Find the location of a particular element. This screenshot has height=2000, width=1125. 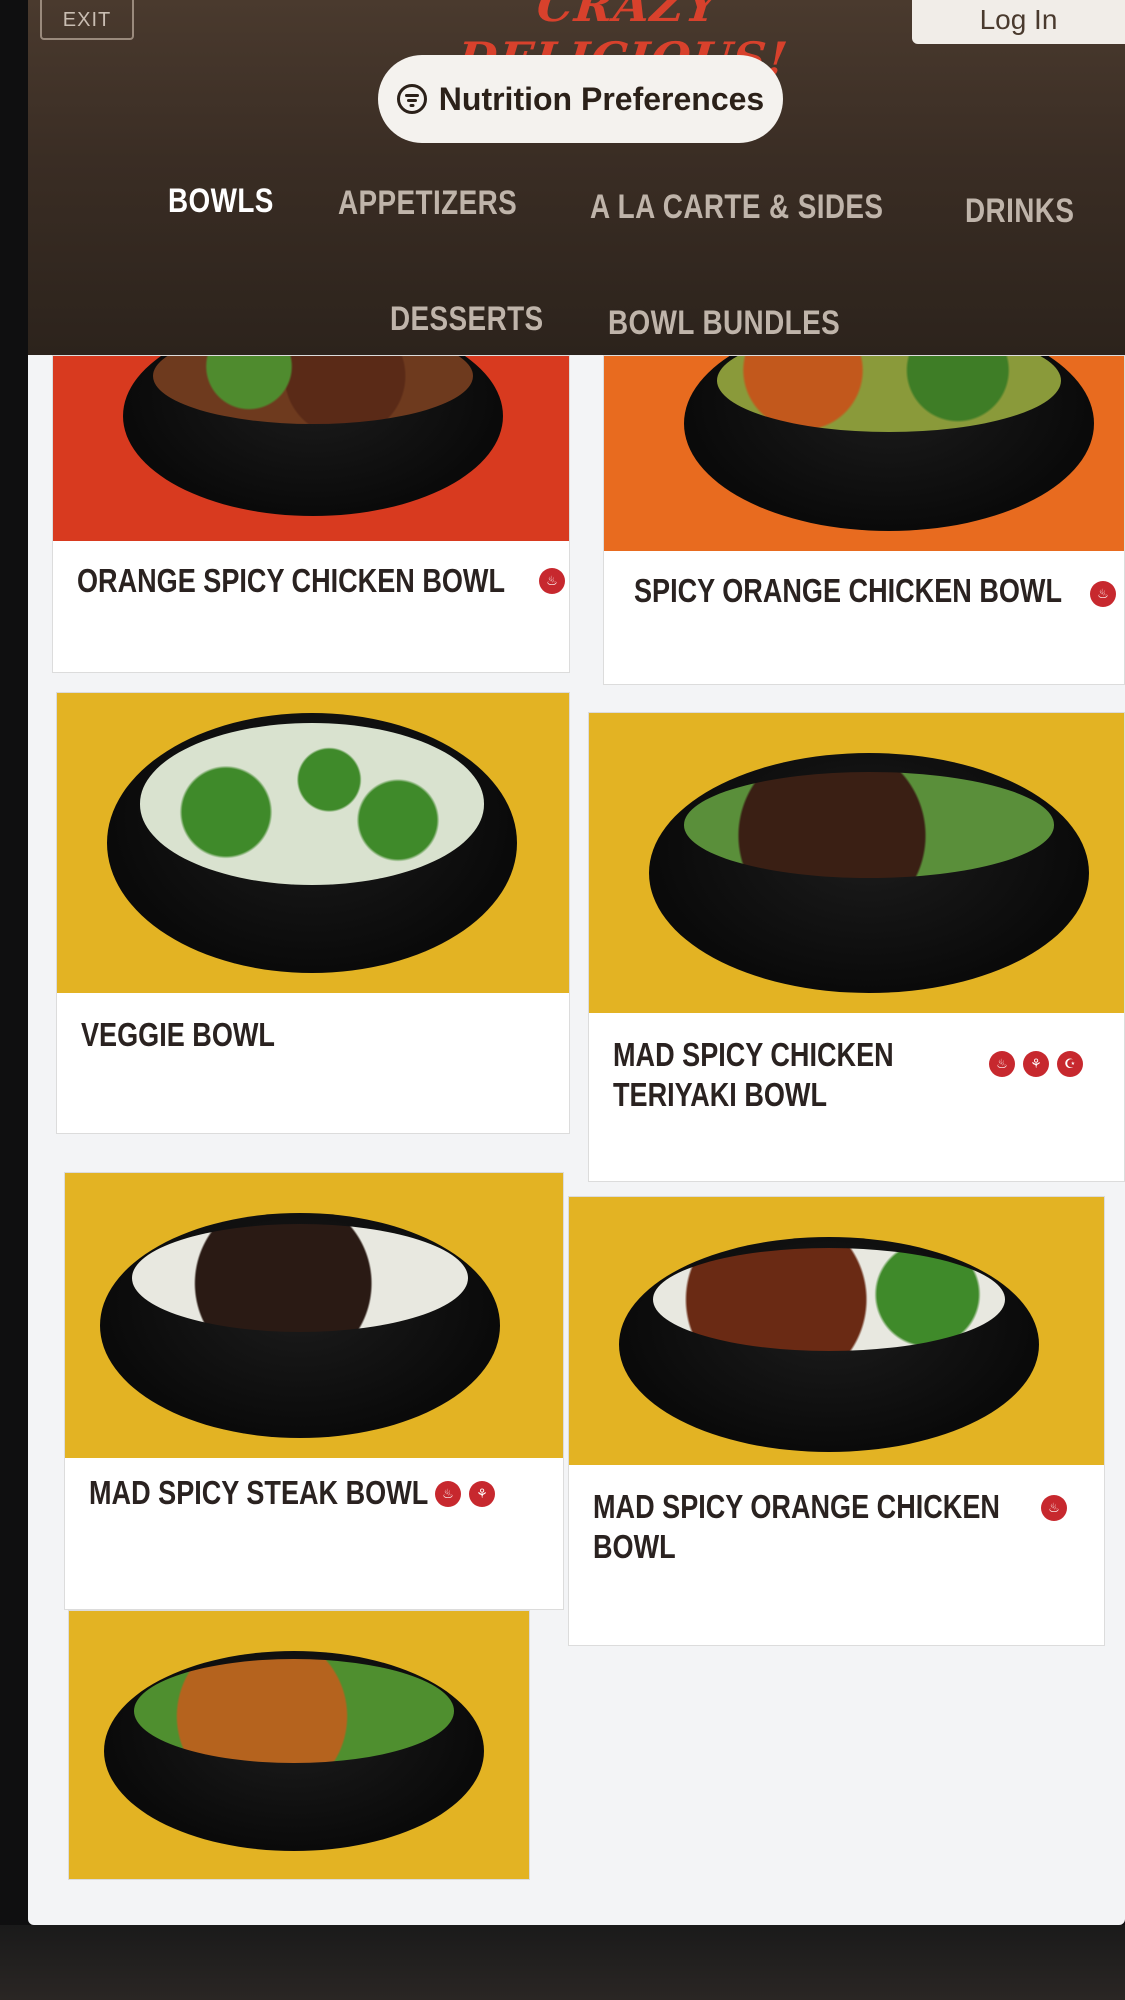

filter-icon is located at coordinates (411, 99).